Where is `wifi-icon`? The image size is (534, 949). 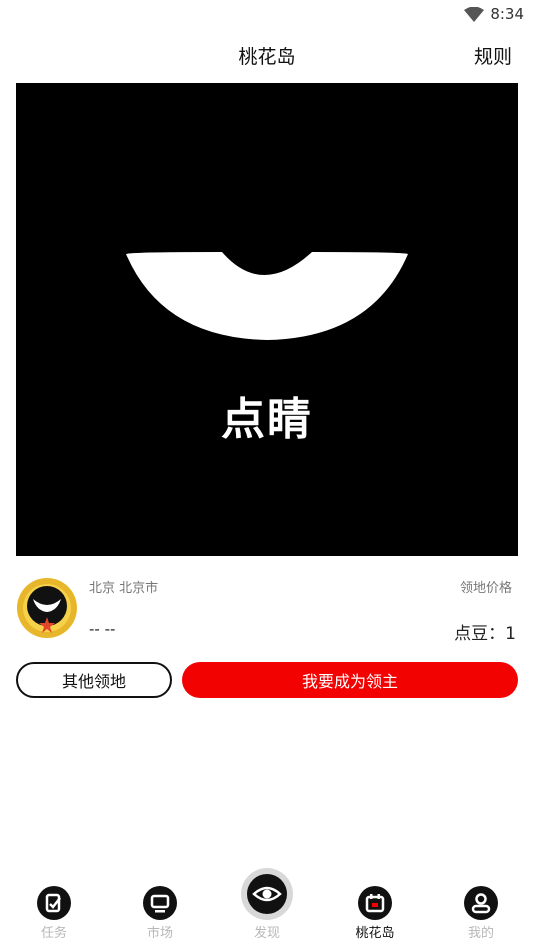
wifi-icon is located at coordinates (474, 16).